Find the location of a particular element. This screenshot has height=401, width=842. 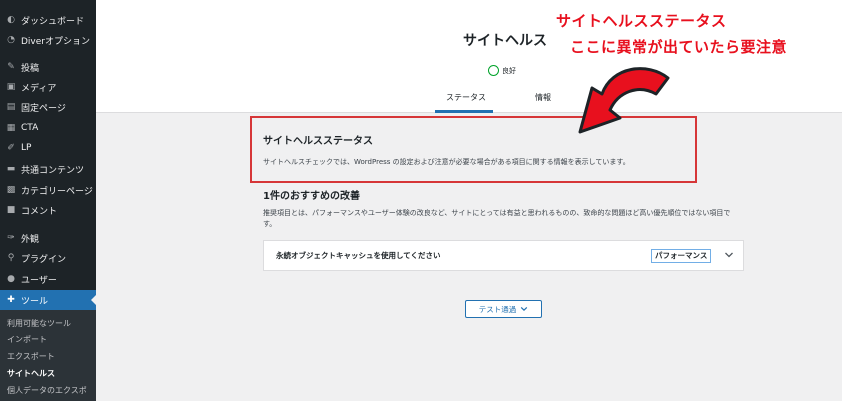

performance-badge: パフォーマンス is located at coordinates (681, 256).